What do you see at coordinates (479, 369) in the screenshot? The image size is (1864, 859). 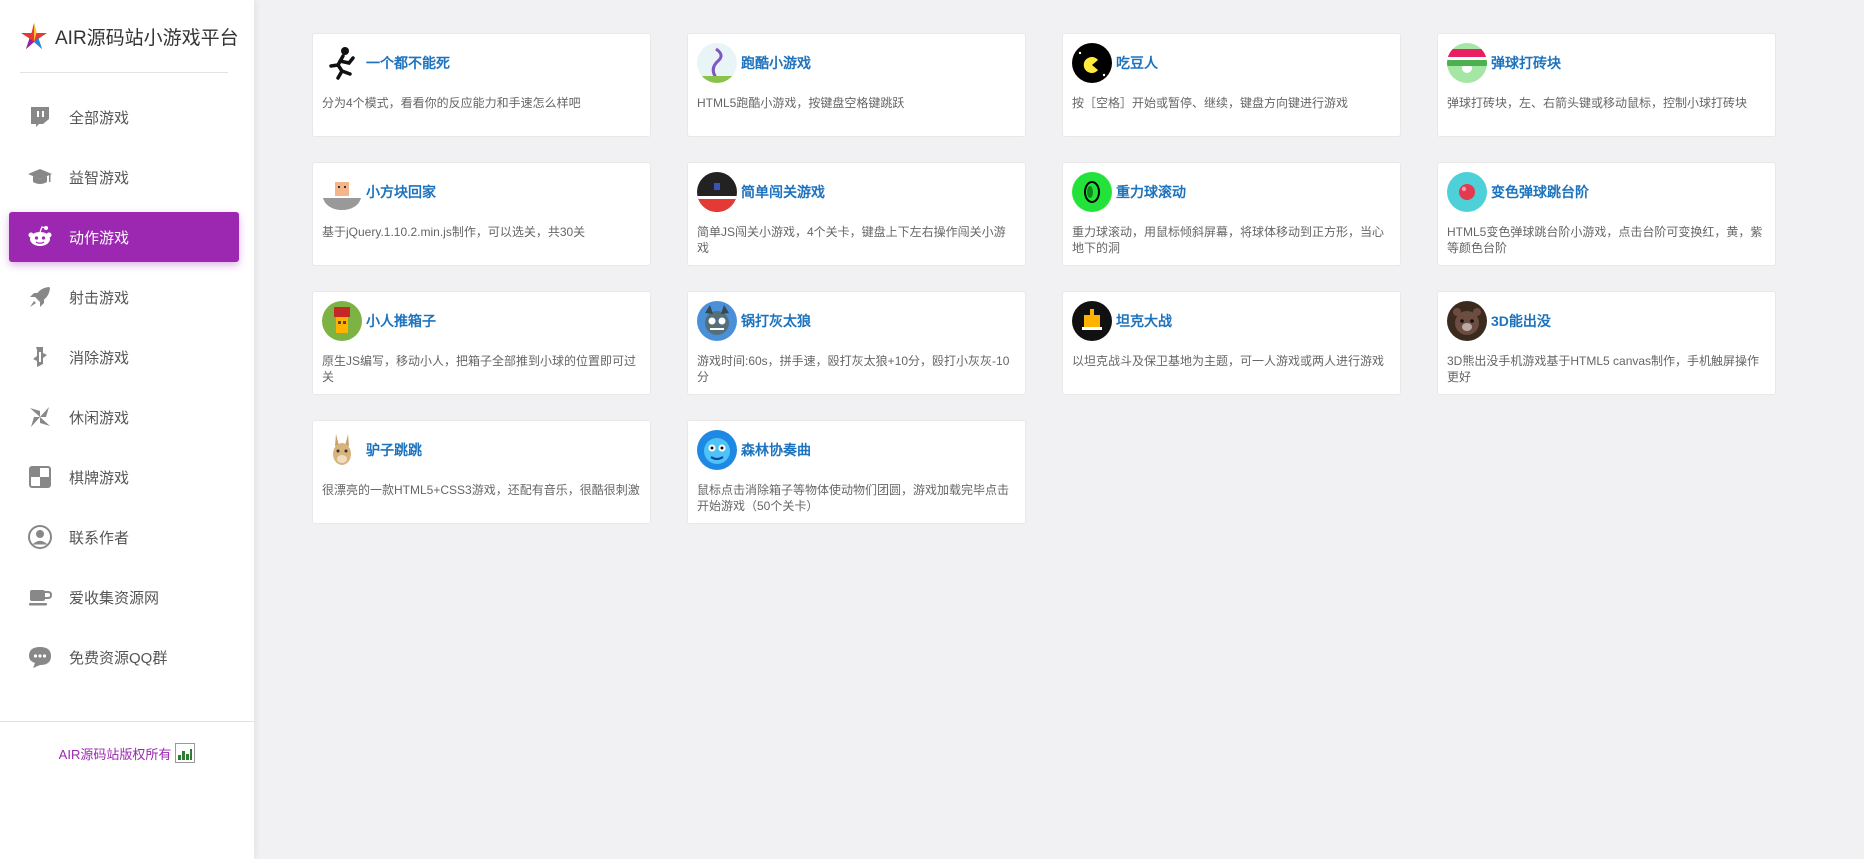 I see `game-description: 原生JS编写，移动小人，把箱子全部推到小球的位置即可过关` at bounding box center [479, 369].